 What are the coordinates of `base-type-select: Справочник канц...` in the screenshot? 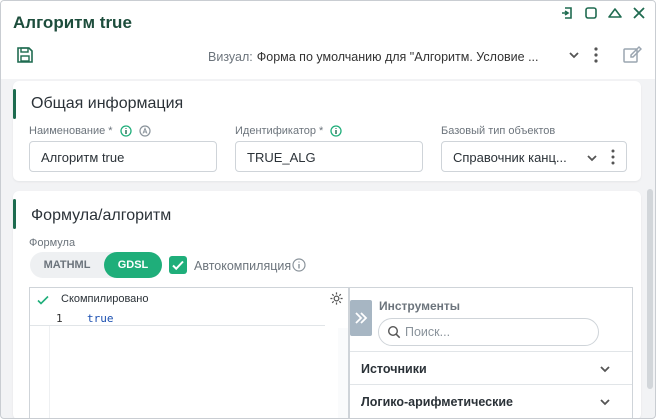 It's located at (534, 156).